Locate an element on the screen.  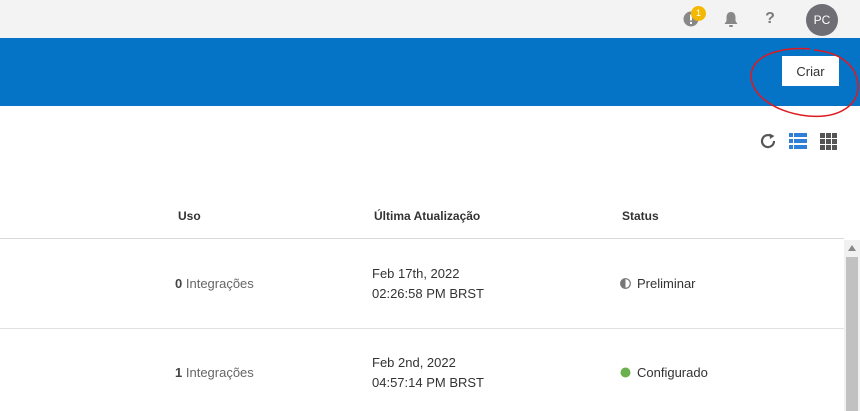
bell-icon is located at coordinates (731, 19).